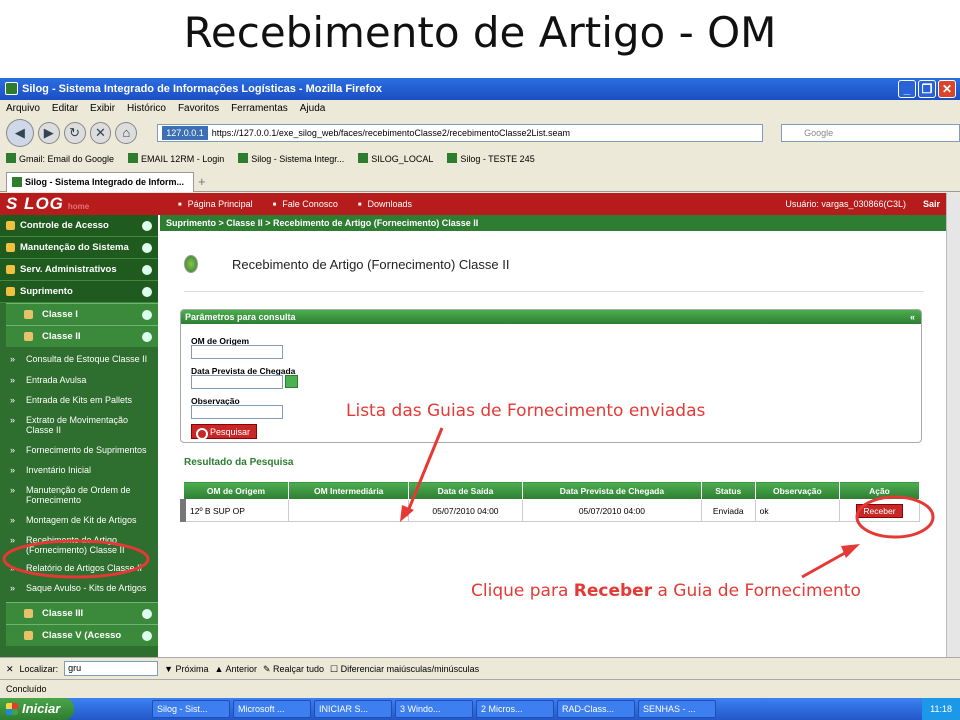  What do you see at coordinates (79, 270) in the screenshot?
I see `sidebar-serv-adm: Serv. Administrativos` at bounding box center [79, 270].